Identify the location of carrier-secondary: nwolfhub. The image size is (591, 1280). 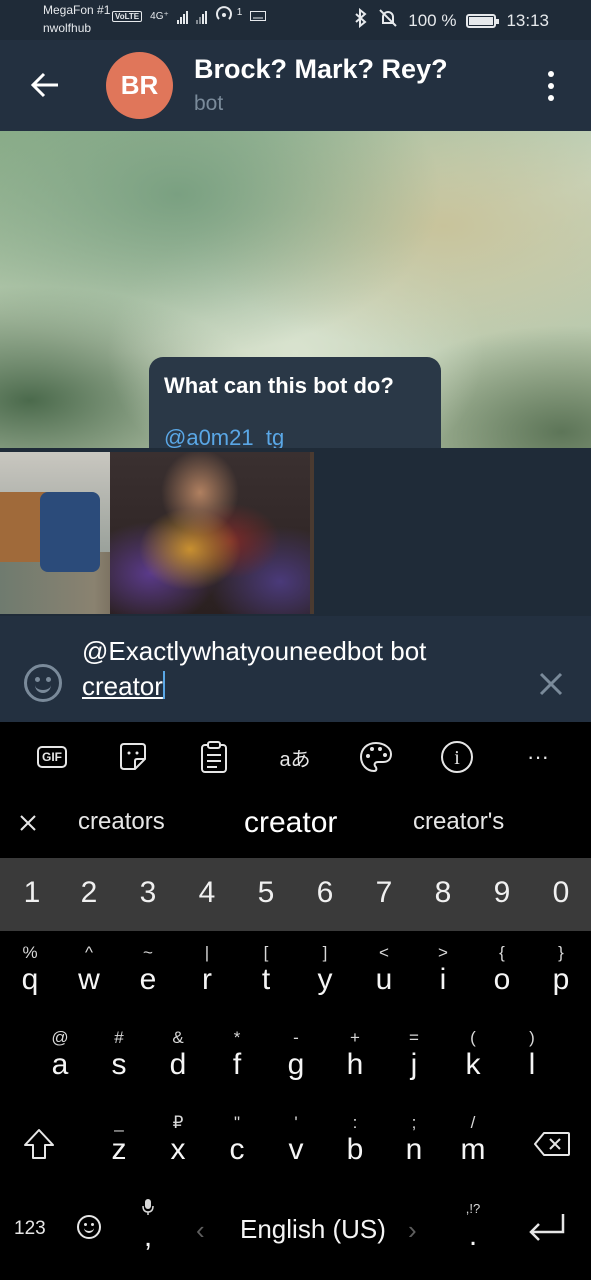
(67, 28).